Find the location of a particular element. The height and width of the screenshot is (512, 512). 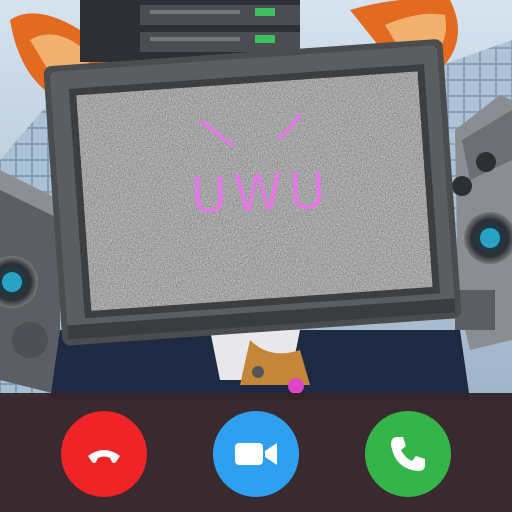

screen-face-text: UWU is located at coordinates (261, 193).